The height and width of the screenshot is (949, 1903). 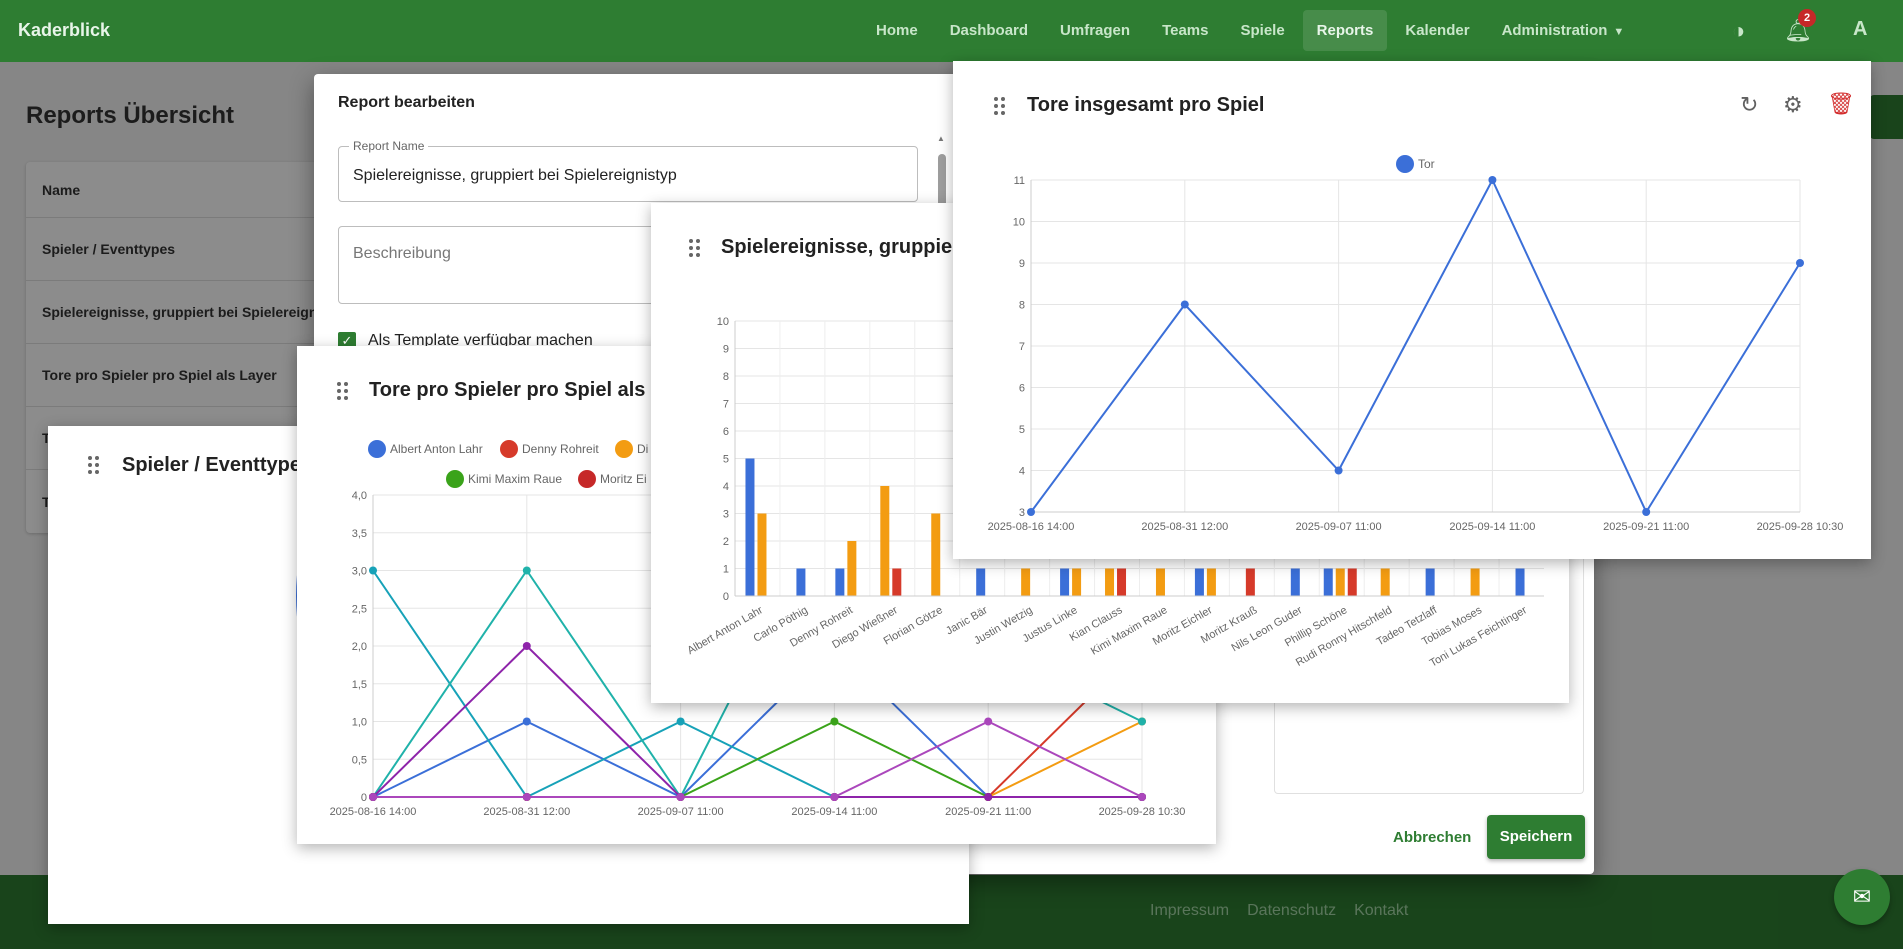 What do you see at coordinates (726, 597) in the screenshot?
I see `y-tick-label: 0` at bounding box center [726, 597].